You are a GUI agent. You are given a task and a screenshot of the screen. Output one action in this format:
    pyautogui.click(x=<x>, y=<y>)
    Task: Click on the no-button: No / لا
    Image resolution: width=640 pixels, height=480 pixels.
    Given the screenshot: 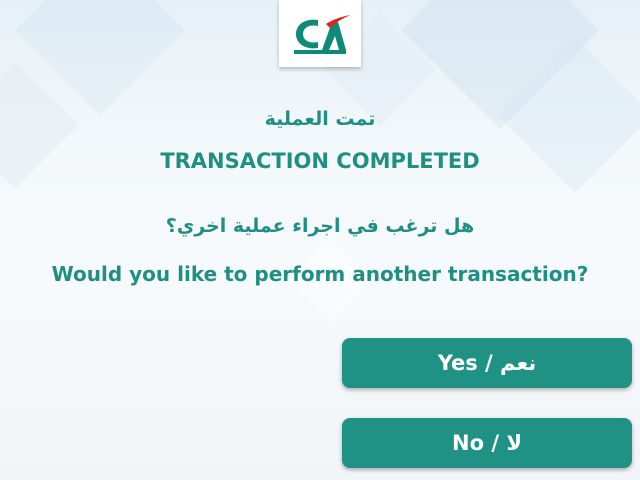 What is the action you would take?
    pyautogui.click(x=487, y=443)
    